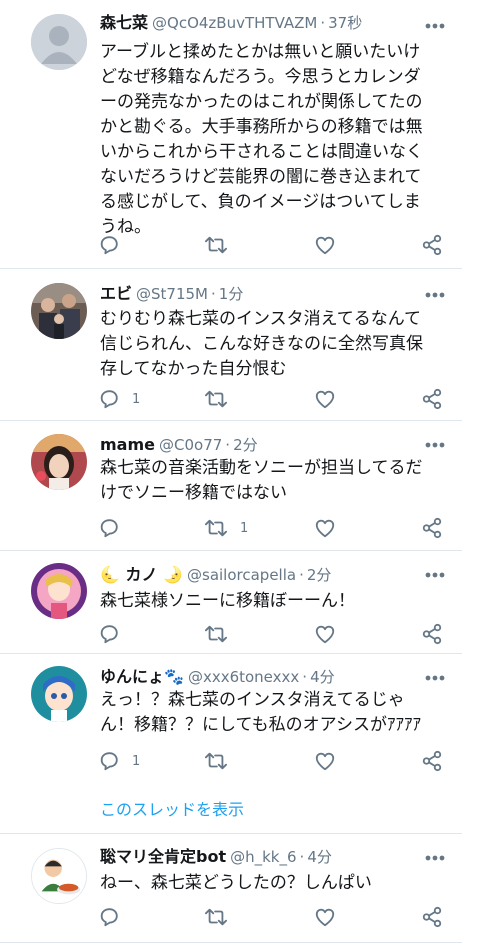 The width and height of the screenshot is (480, 944). I want to click on tweet-header: エビ @St715M · 1分, so click(172, 293).